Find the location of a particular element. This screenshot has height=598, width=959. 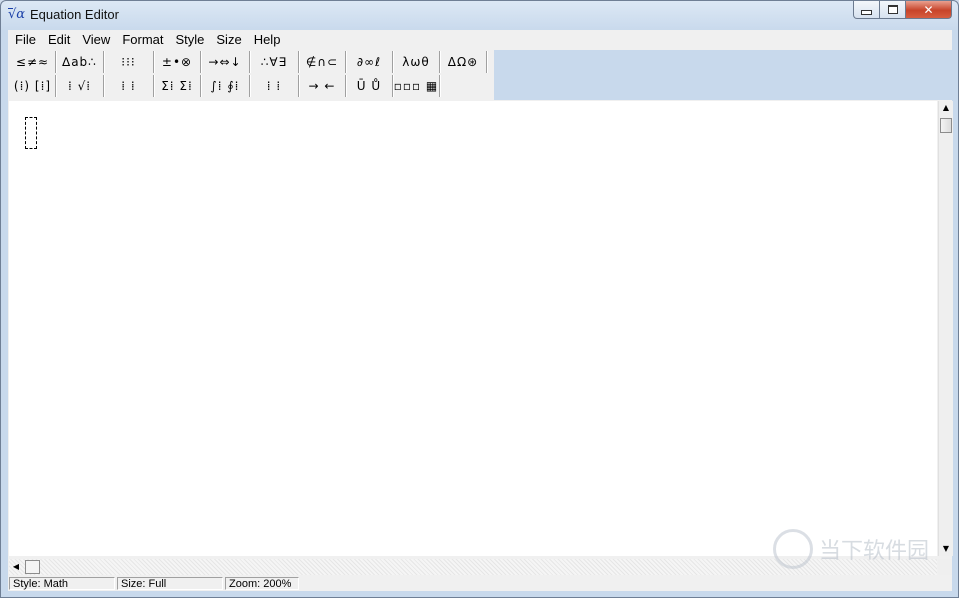

watermark-logo-icon is located at coordinates (793, 549).